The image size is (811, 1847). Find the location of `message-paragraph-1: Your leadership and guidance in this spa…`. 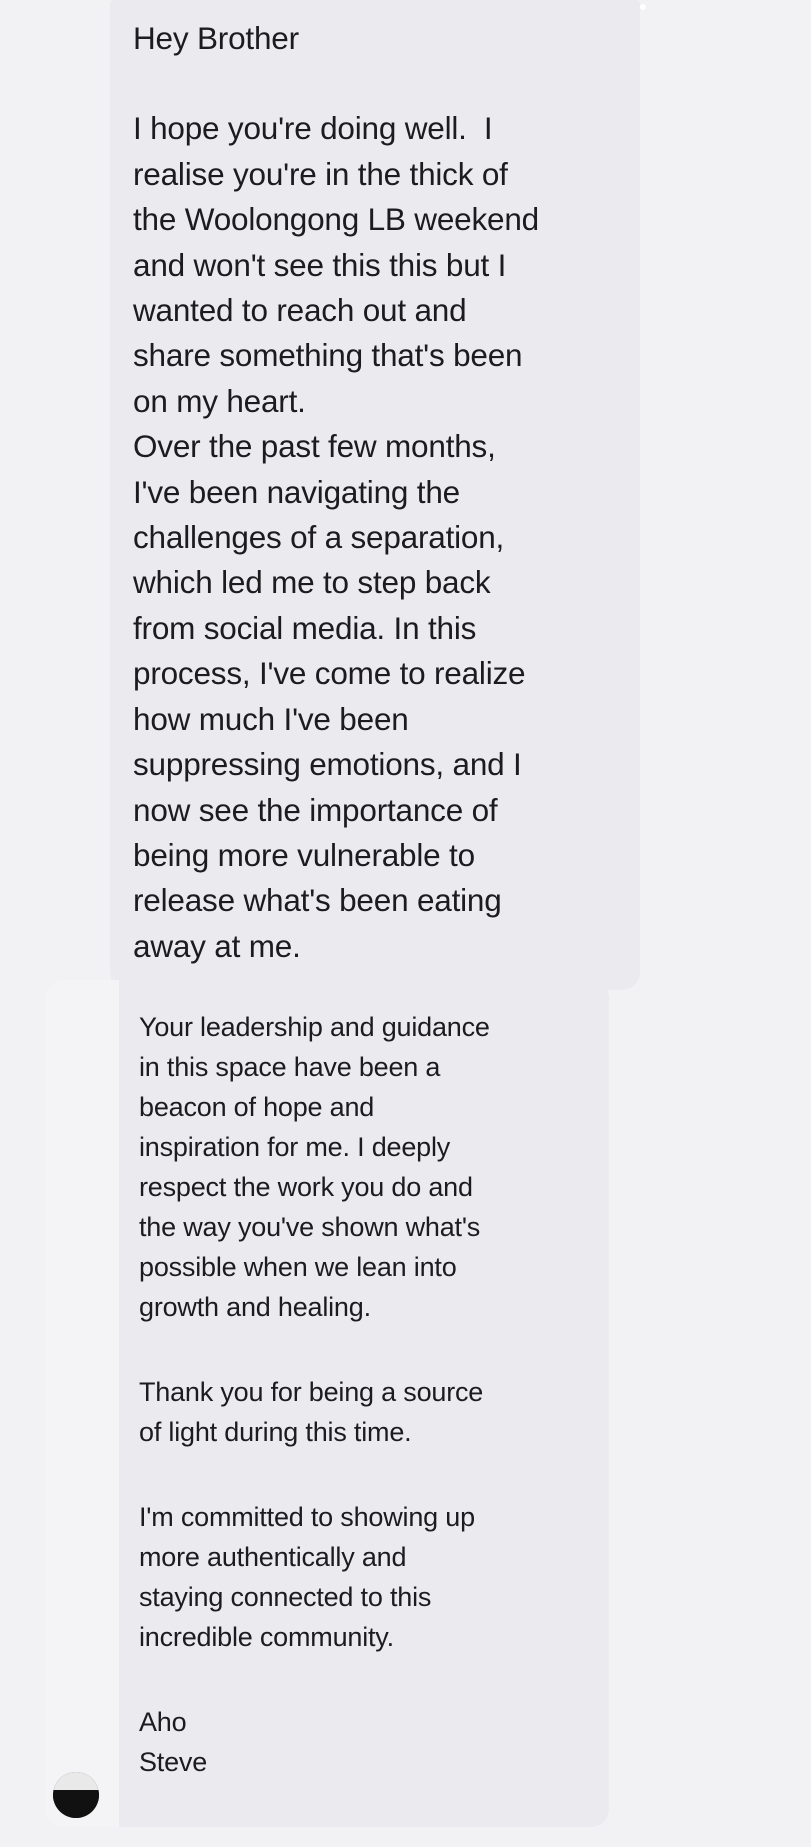

message-paragraph-1: Your leadership and guidance in this spa… is located at coordinates (314, 1167).